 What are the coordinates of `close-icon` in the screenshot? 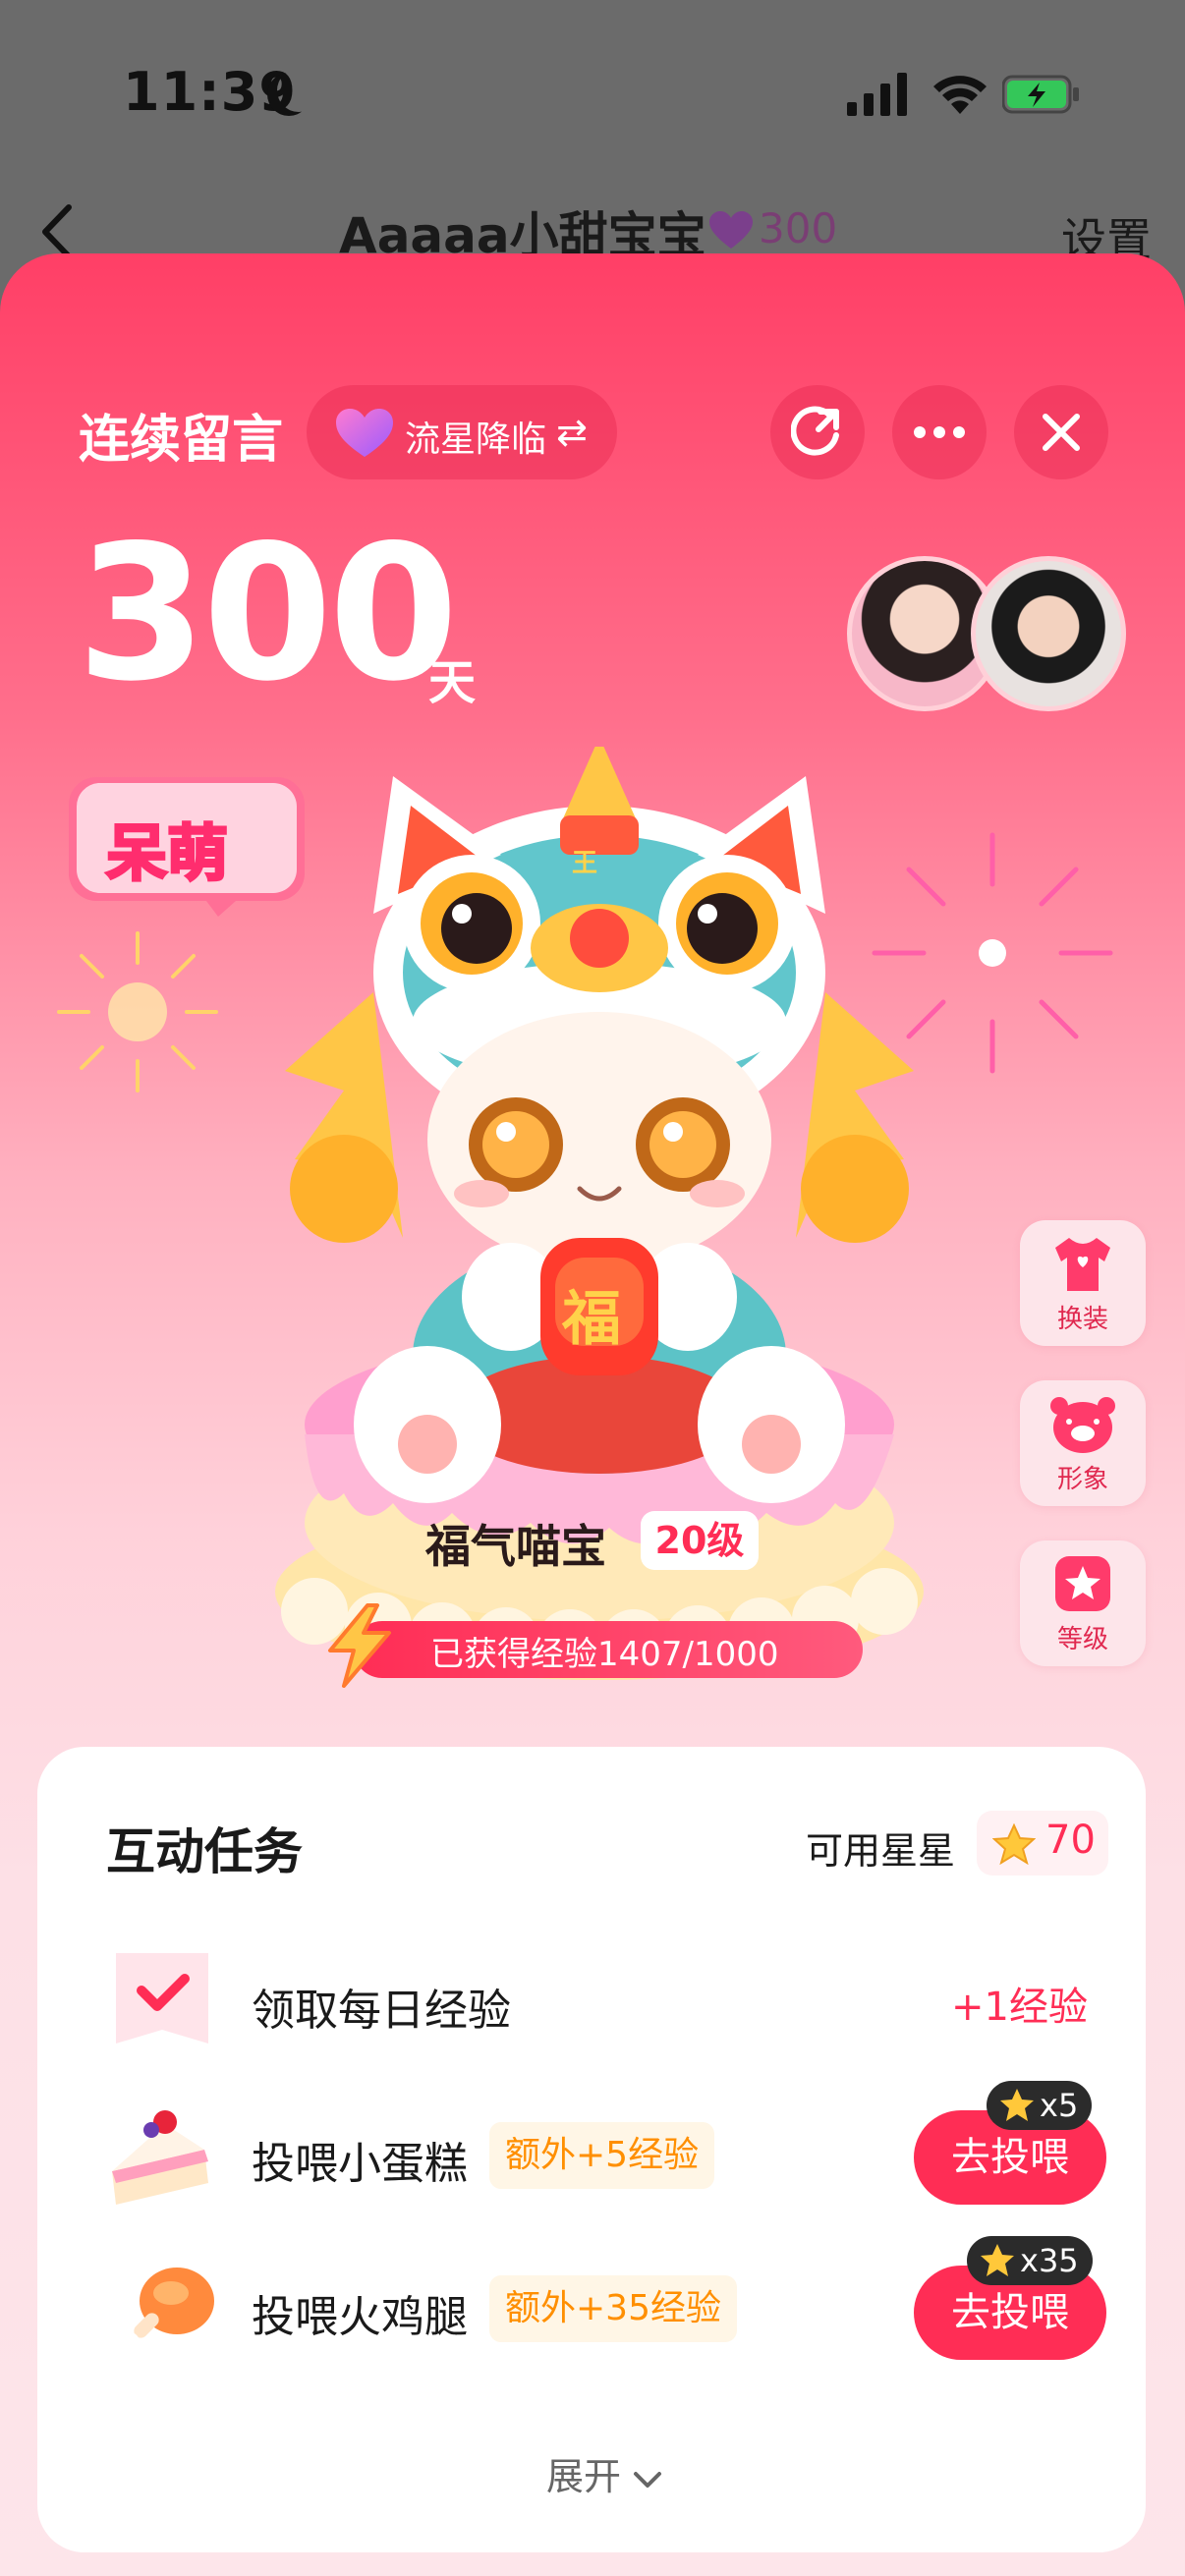 It's located at (1061, 432).